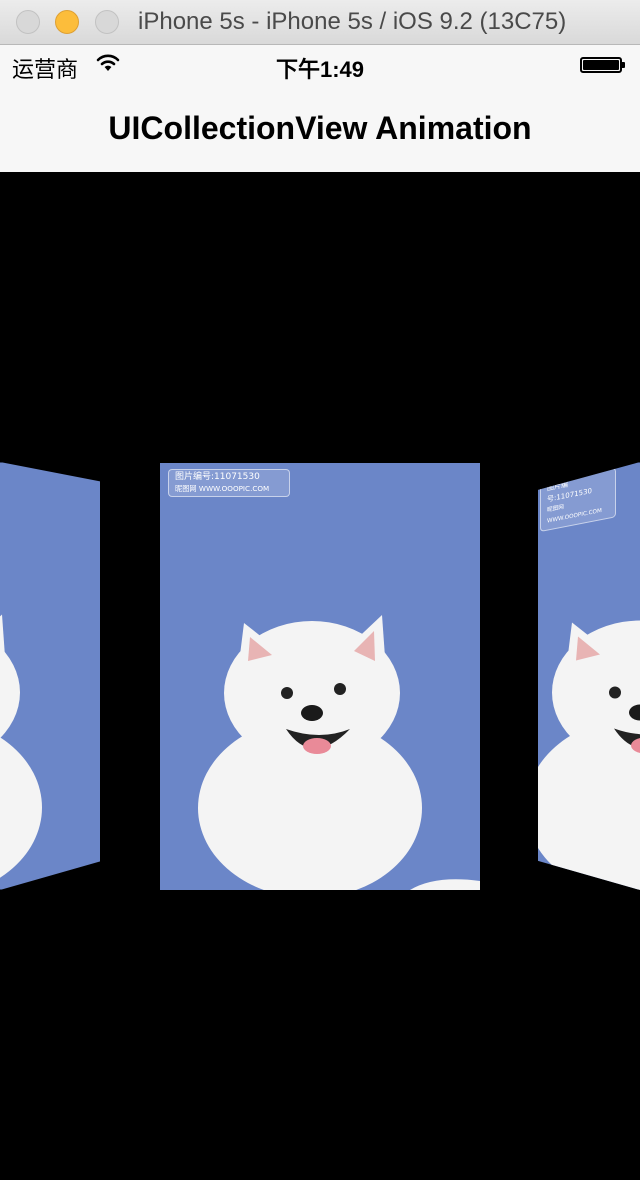 This screenshot has height=1180, width=640. Describe the element at coordinates (623, 65) in the screenshot. I see `battery-tip` at that location.